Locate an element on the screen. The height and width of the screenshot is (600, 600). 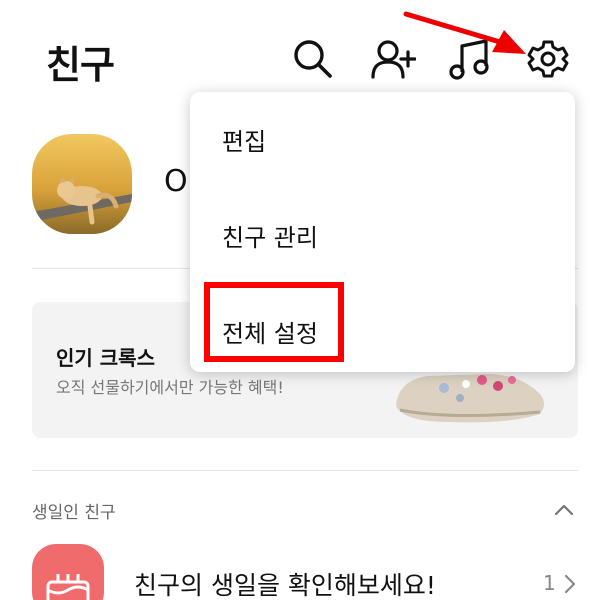
chevron-up-icon is located at coordinates (564, 510).